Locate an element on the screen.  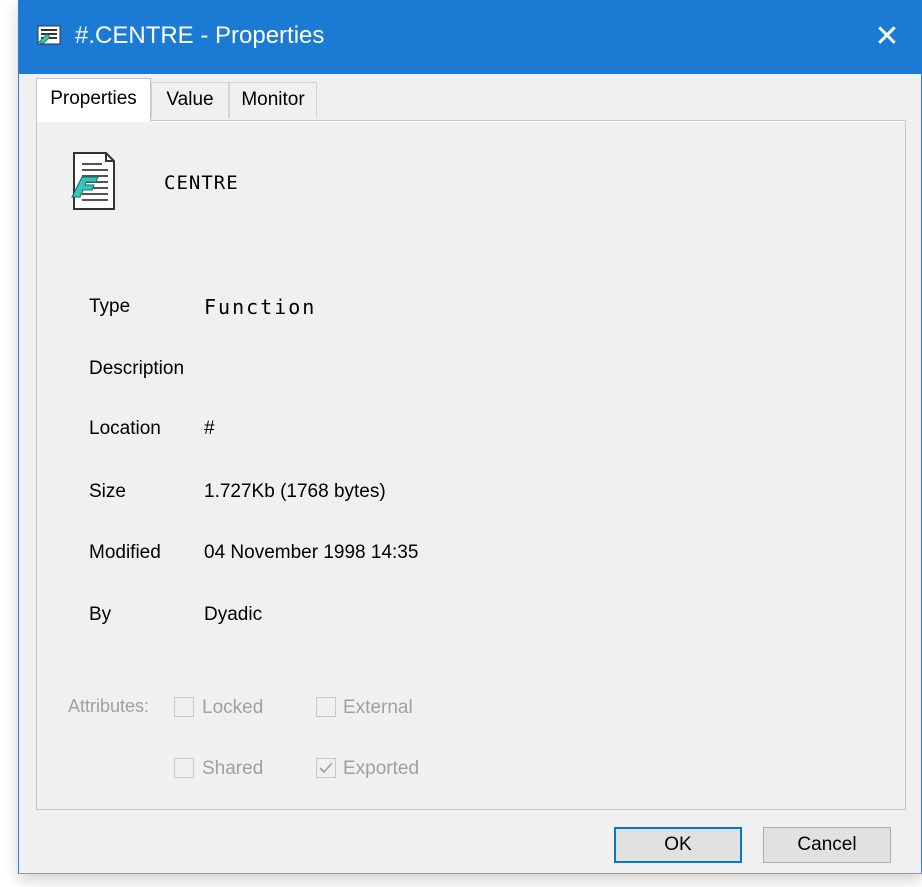
by-label: By is located at coordinates (100, 614).